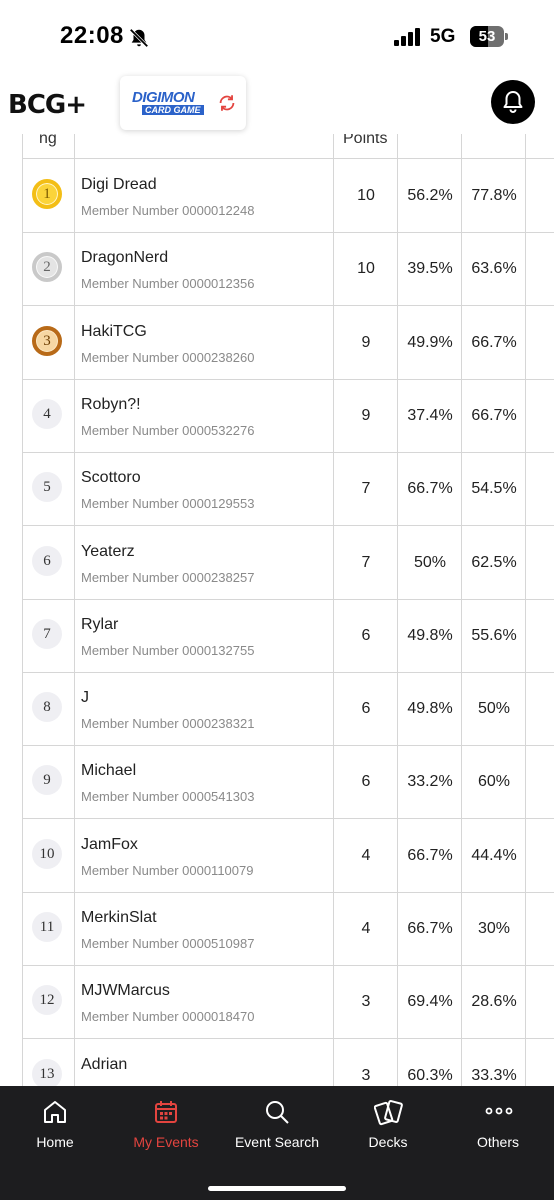 This screenshot has height=1200, width=554. What do you see at coordinates (288, 709) in the screenshot?
I see `table-row: 8 J Member Number 0000238321 6 49.8% 50%` at bounding box center [288, 709].